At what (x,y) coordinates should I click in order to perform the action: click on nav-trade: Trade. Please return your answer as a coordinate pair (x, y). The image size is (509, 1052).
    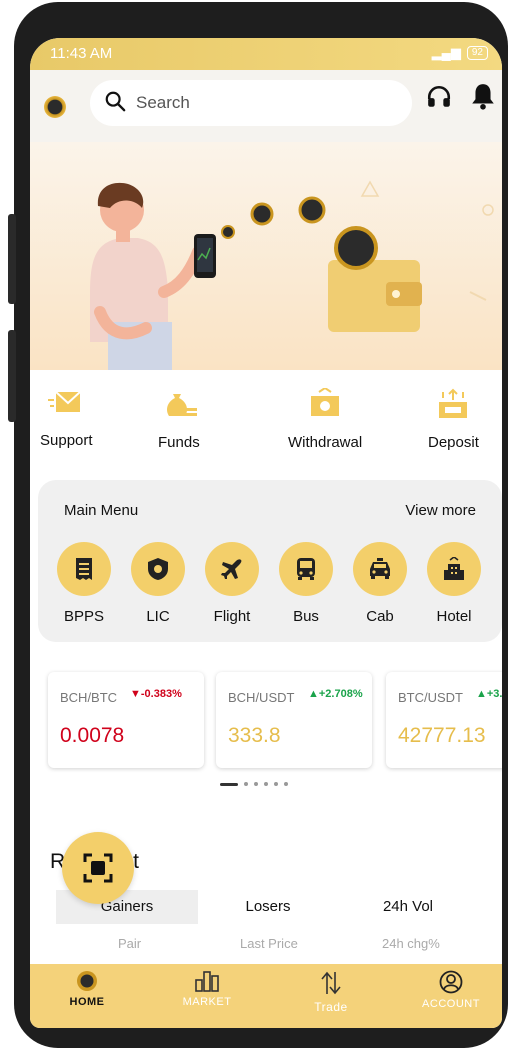
    Looking at the image, I should click on (331, 992).